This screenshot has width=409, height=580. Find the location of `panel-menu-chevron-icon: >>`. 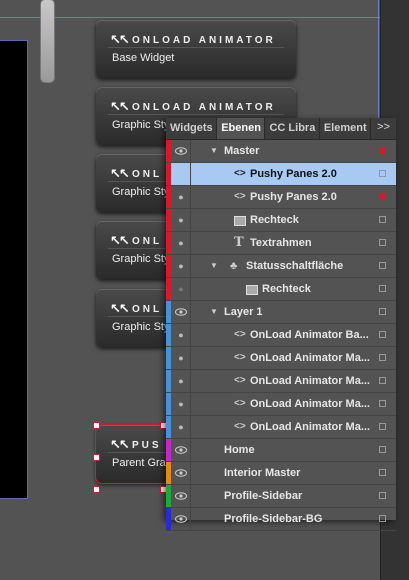

panel-menu-chevron-icon: >> is located at coordinates (383, 128).